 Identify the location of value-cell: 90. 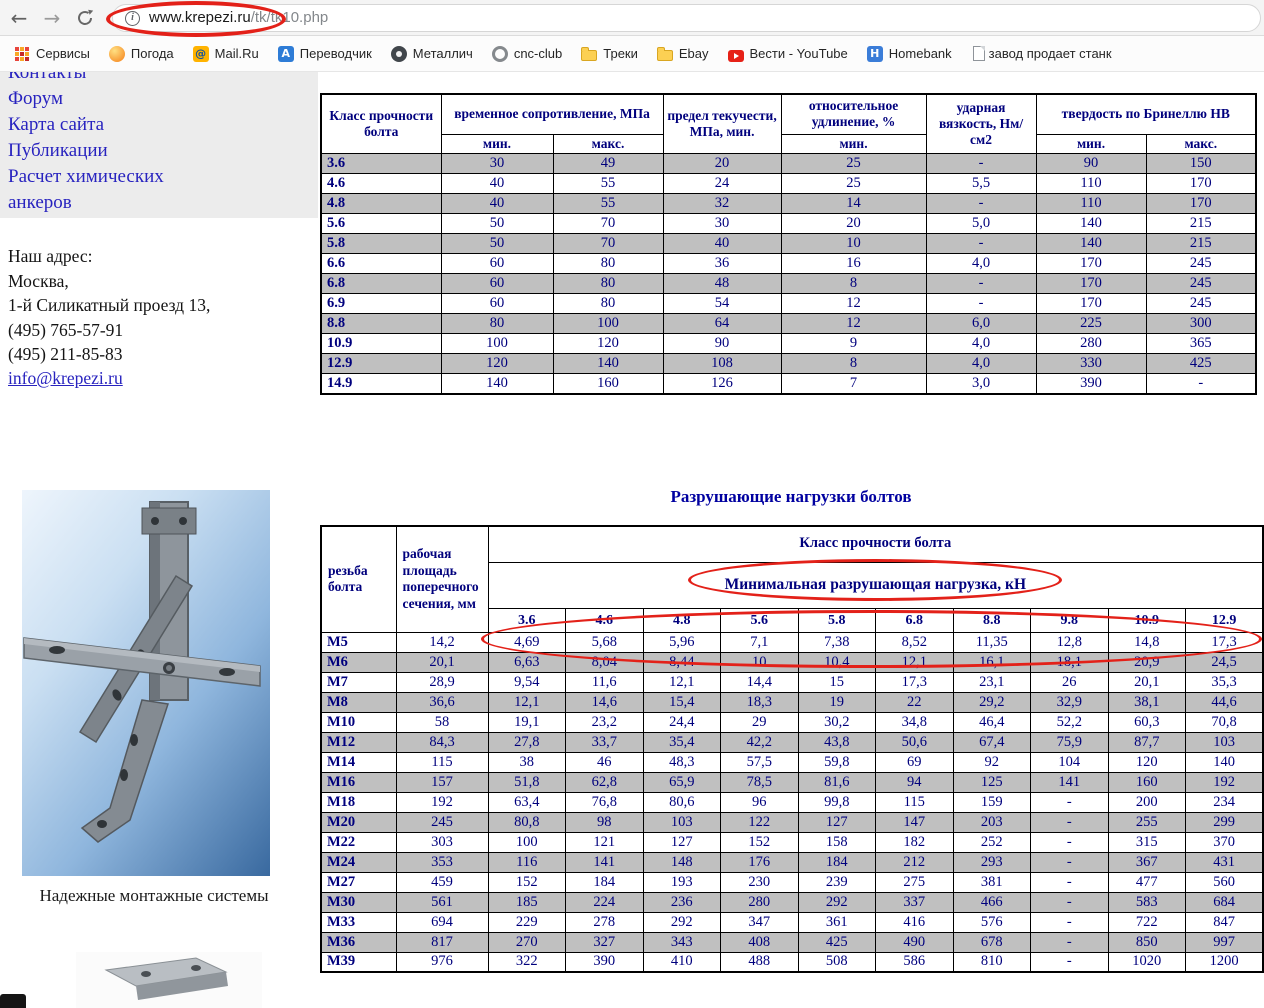
(722, 344).